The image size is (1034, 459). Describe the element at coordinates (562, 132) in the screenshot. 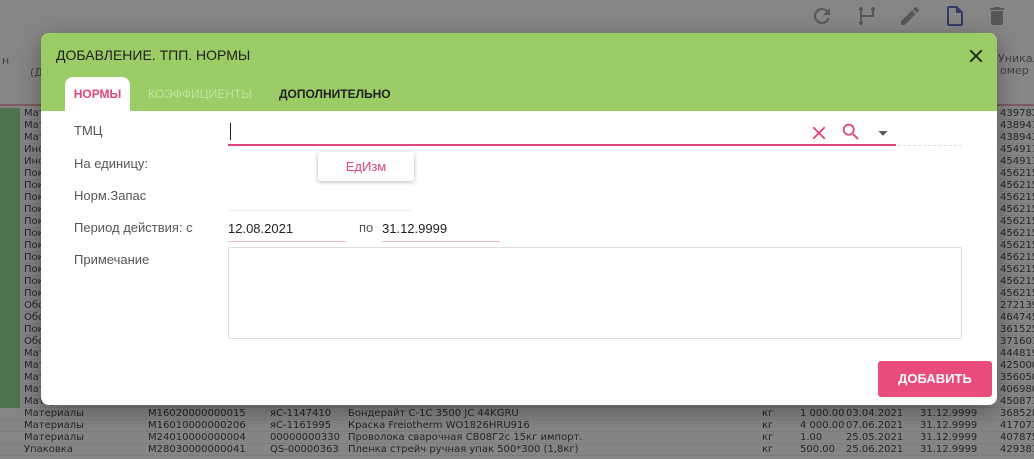

I see `tmc-input` at that location.